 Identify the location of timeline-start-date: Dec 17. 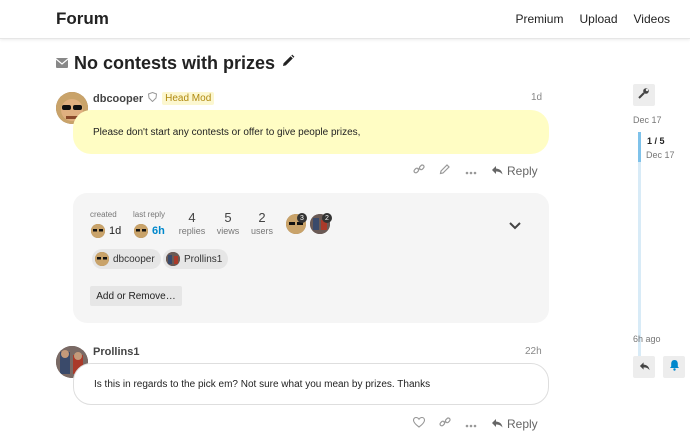
(647, 120).